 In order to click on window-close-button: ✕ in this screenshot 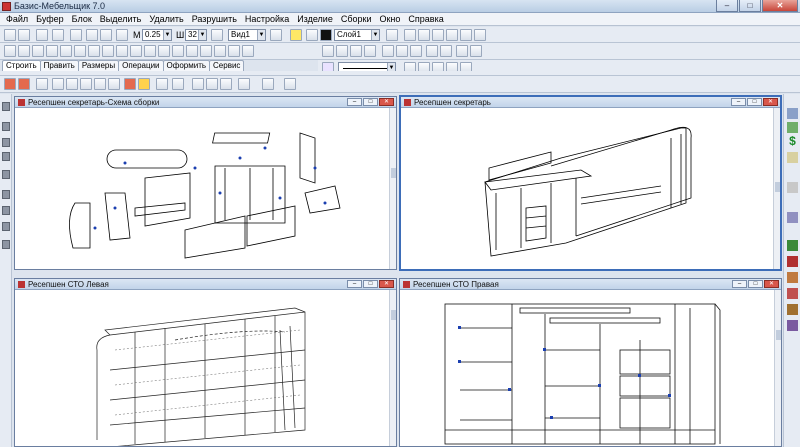, I will do `click(386, 102)`.